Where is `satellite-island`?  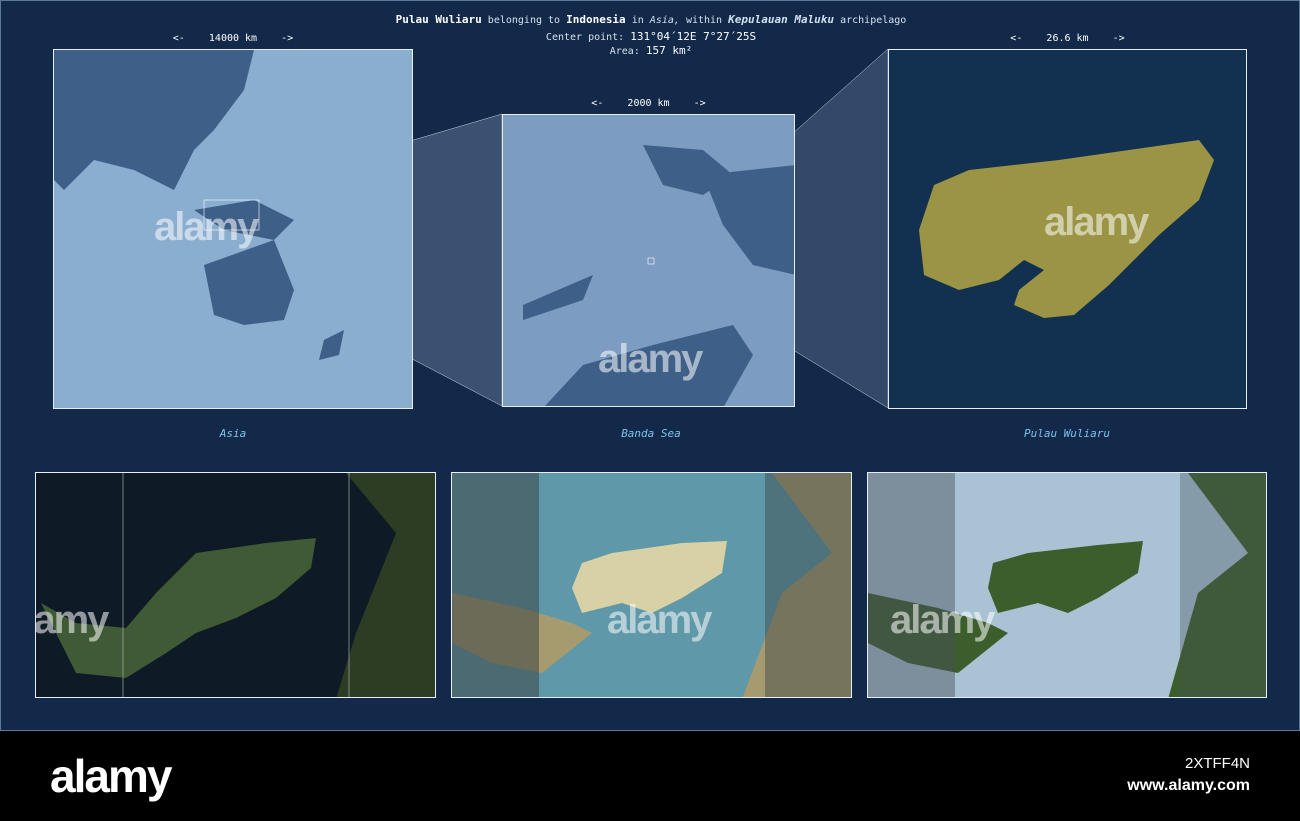
satellite-island is located at coordinates (238, 585).